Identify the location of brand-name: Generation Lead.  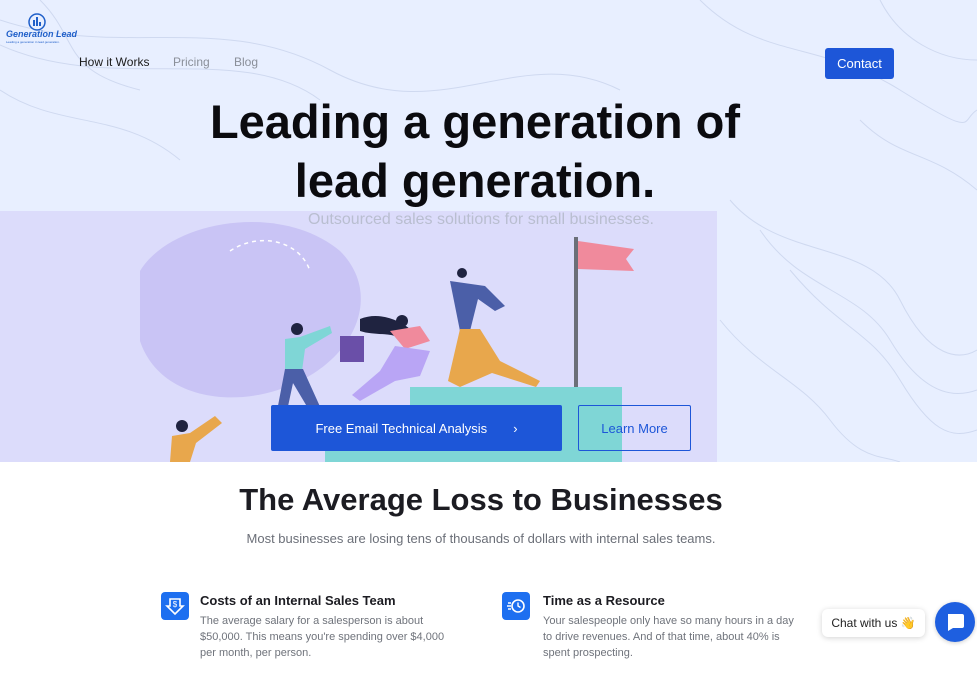
(42, 34).